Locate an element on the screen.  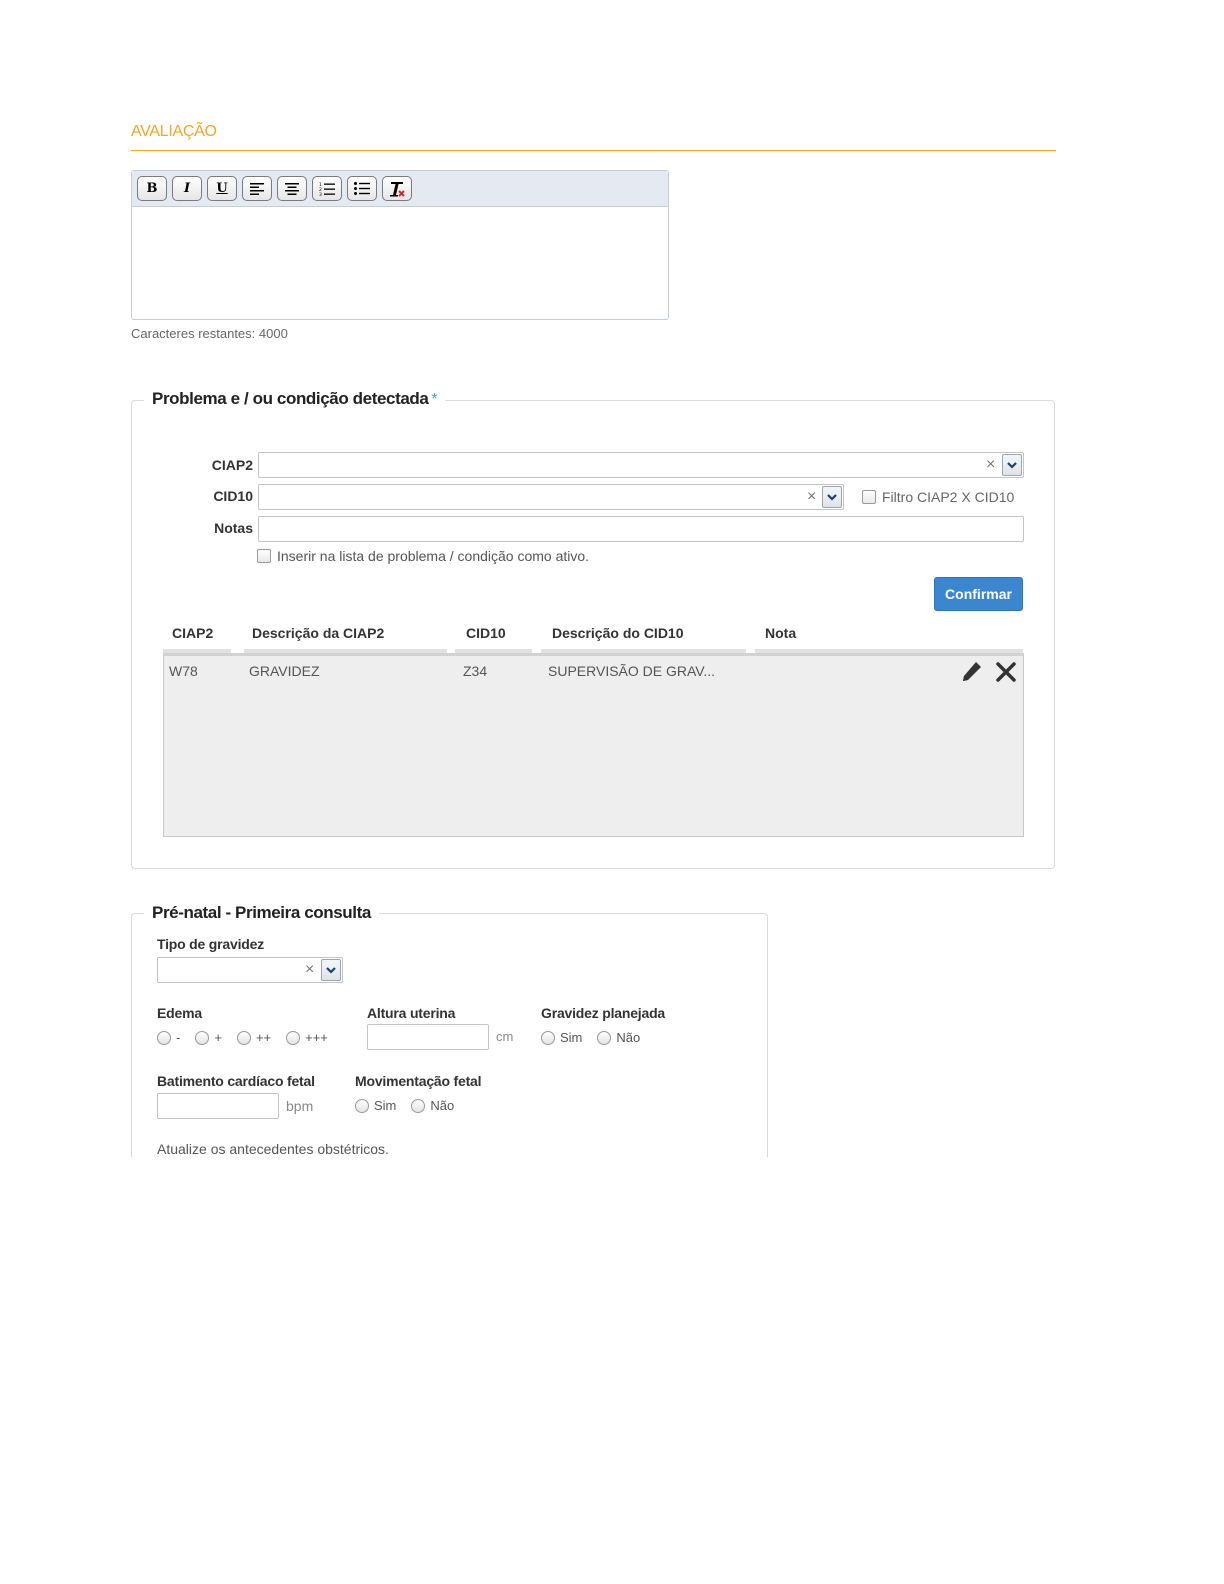
edema-option: + is located at coordinates (208, 1037).